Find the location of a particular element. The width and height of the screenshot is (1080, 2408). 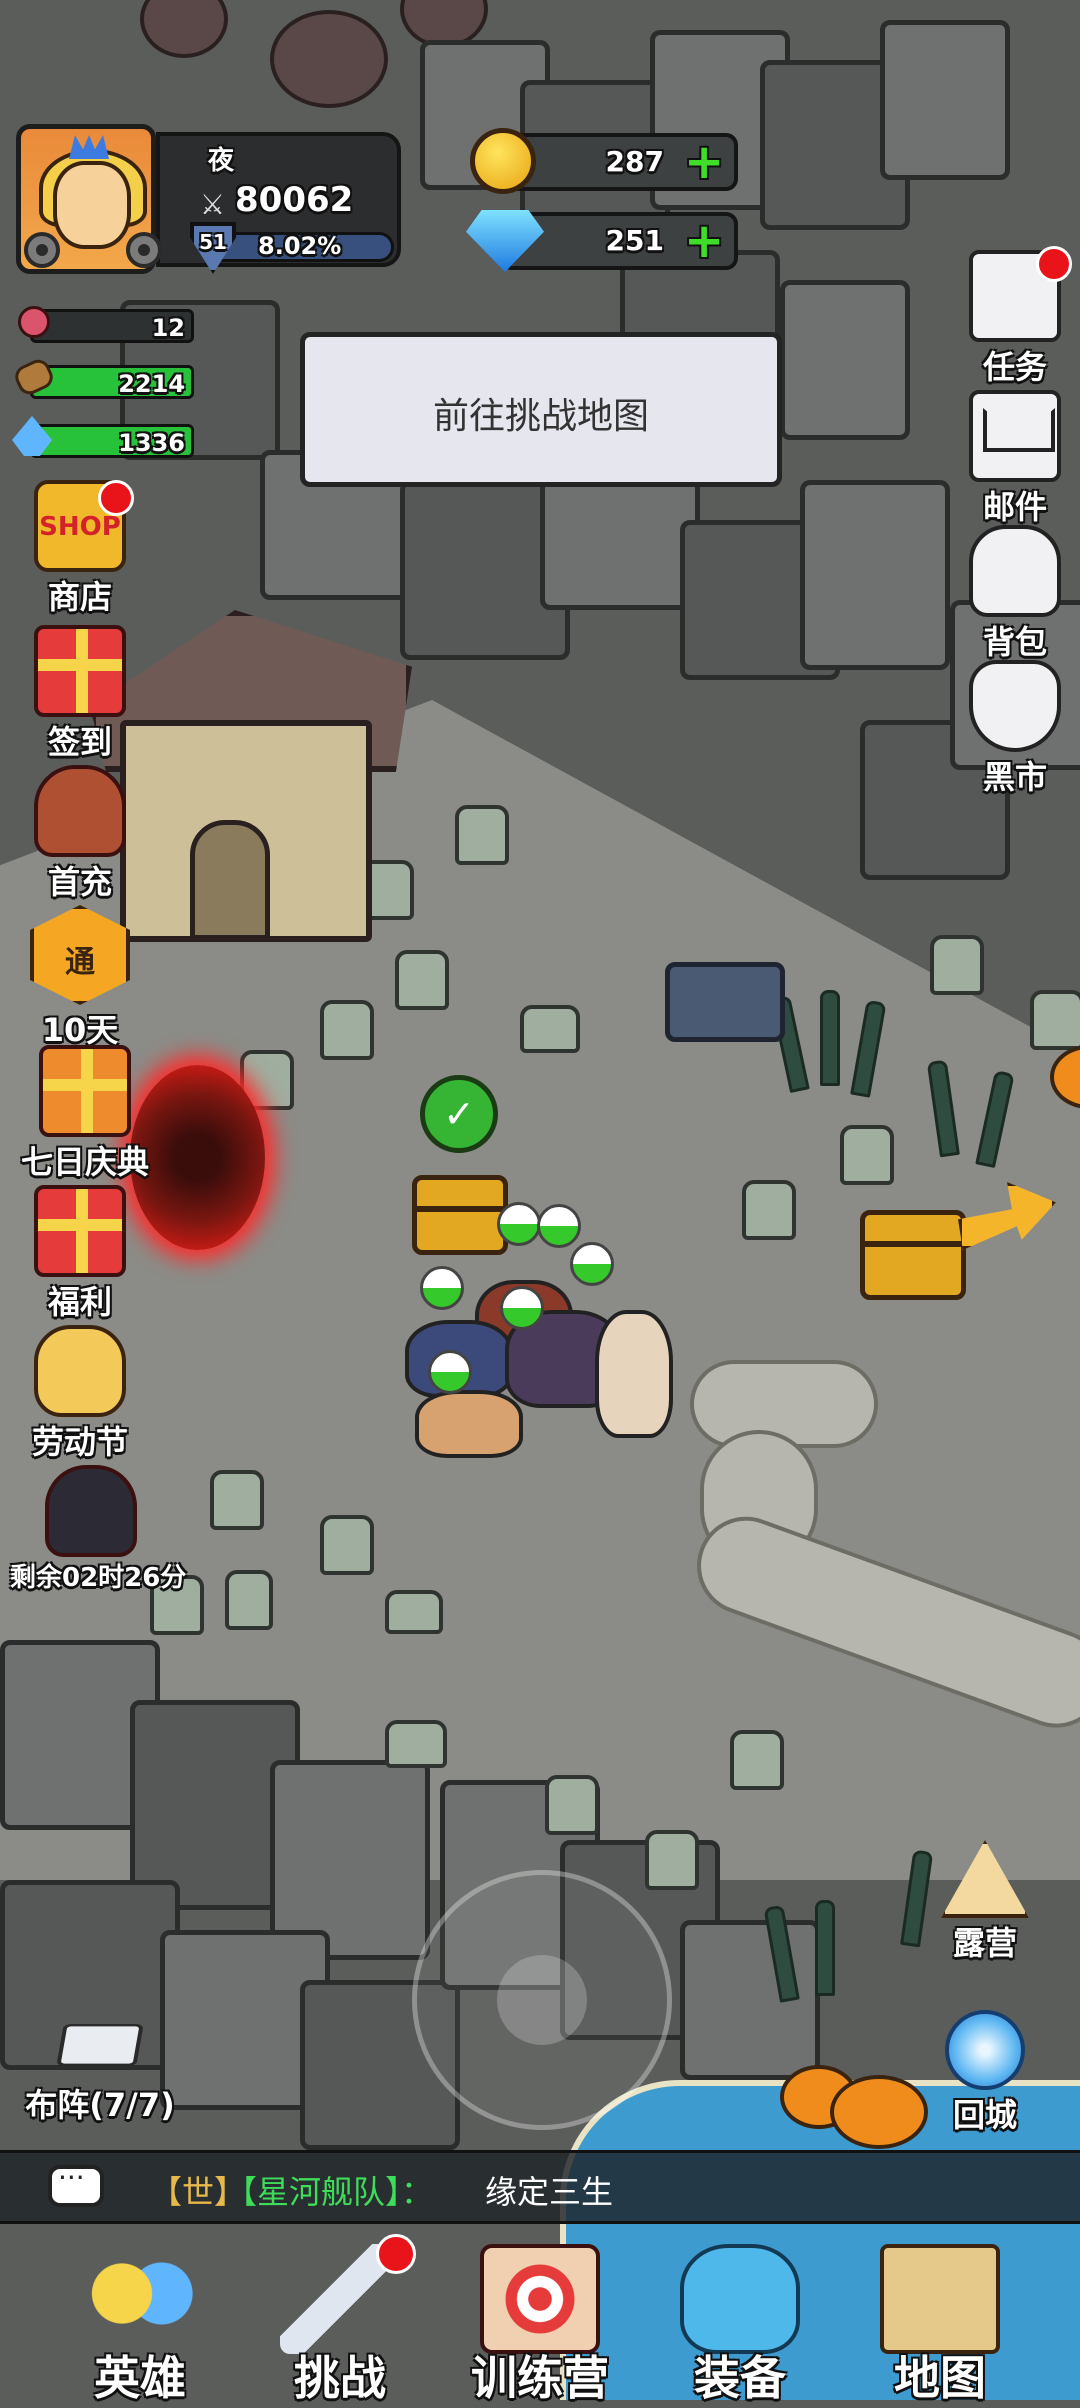

camp-button: 露营 is located at coordinates (985, 1902).